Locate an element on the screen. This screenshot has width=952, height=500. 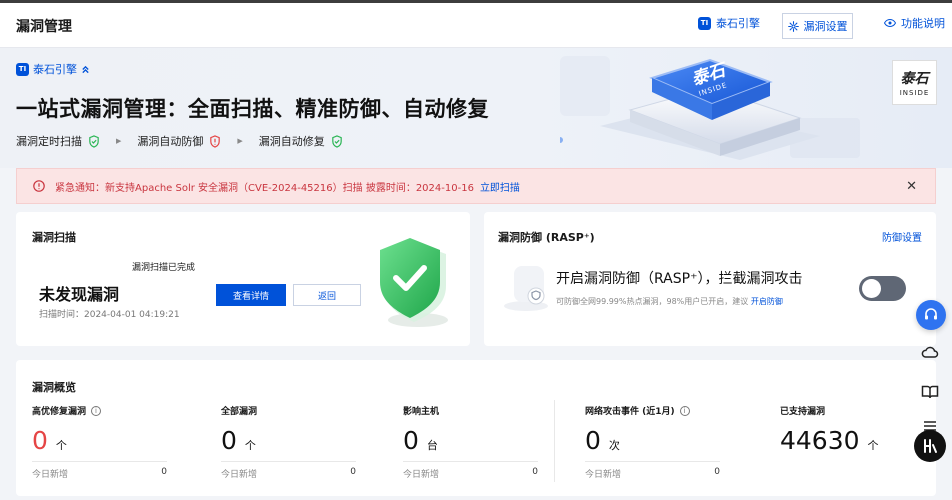
cloud-icon is located at coordinates (930, 352).